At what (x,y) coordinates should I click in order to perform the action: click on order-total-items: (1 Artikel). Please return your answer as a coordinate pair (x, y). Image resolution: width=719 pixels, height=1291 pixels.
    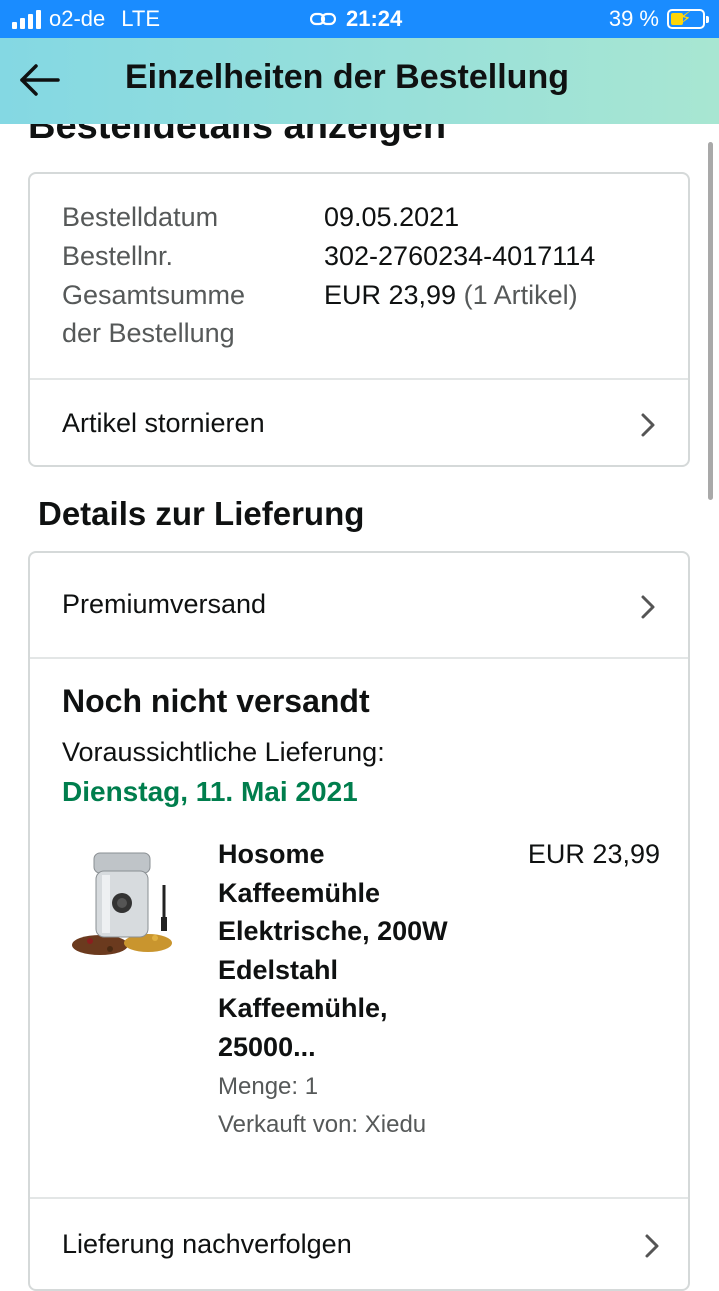
    Looking at the image, I should click on (520, 295).